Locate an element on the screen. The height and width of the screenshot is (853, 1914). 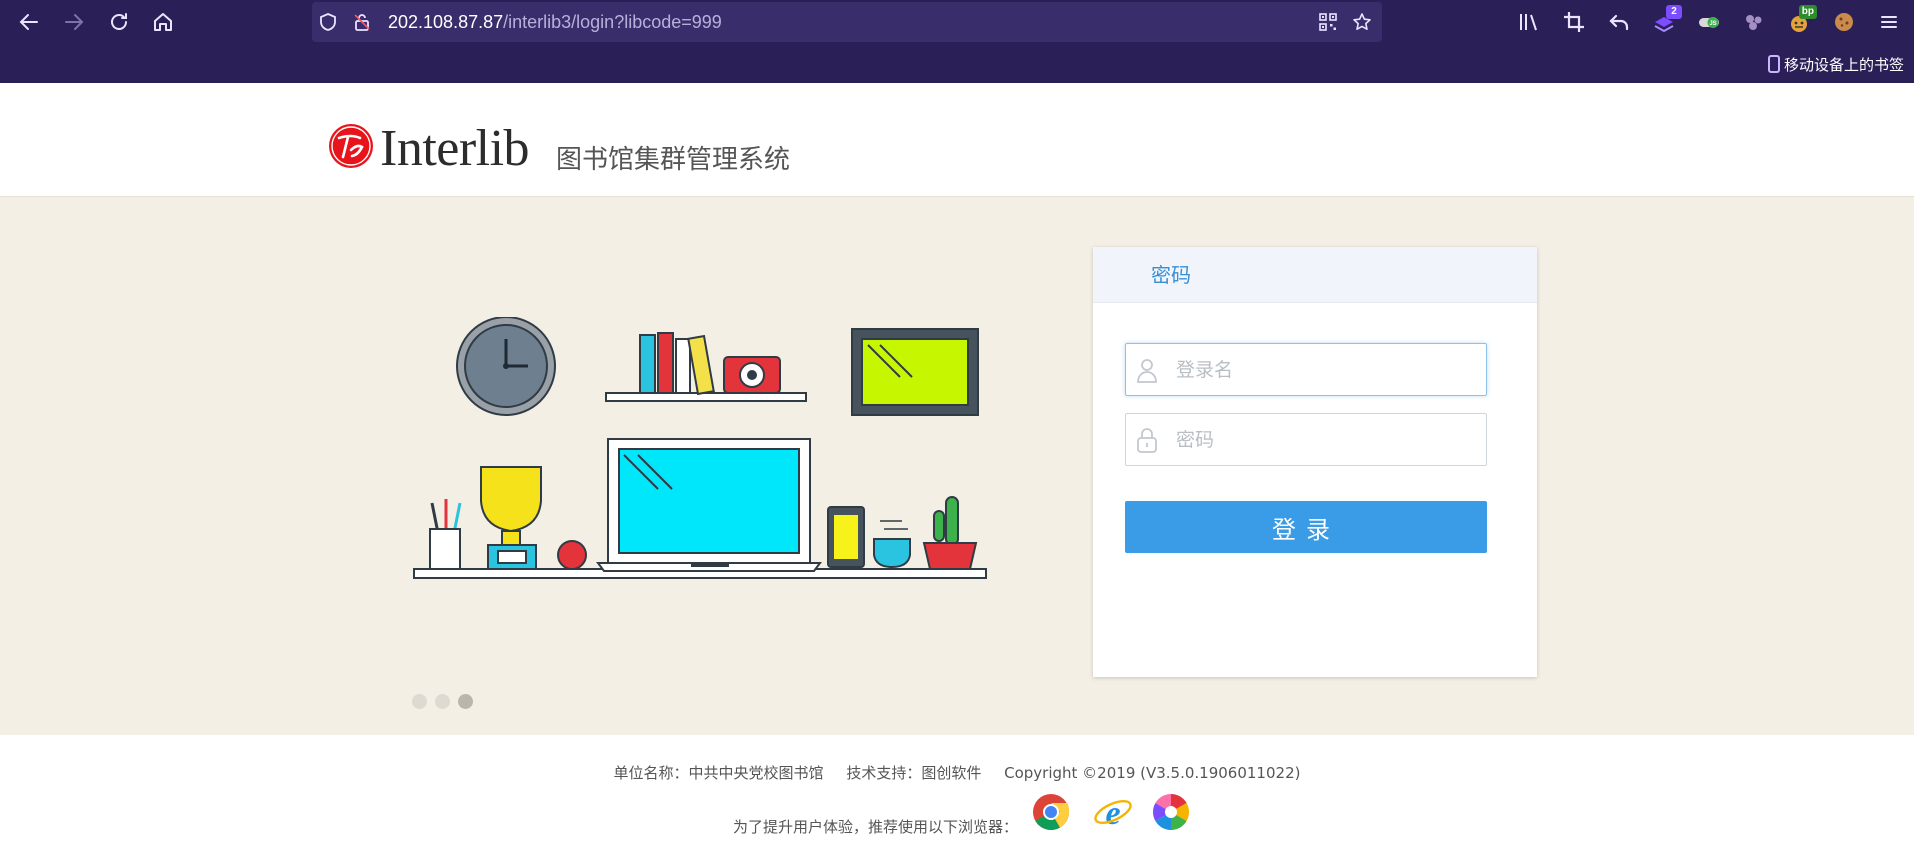
footer-org: 单位名称：中共中央党校图书馆 is located at coordinates (718, 773).